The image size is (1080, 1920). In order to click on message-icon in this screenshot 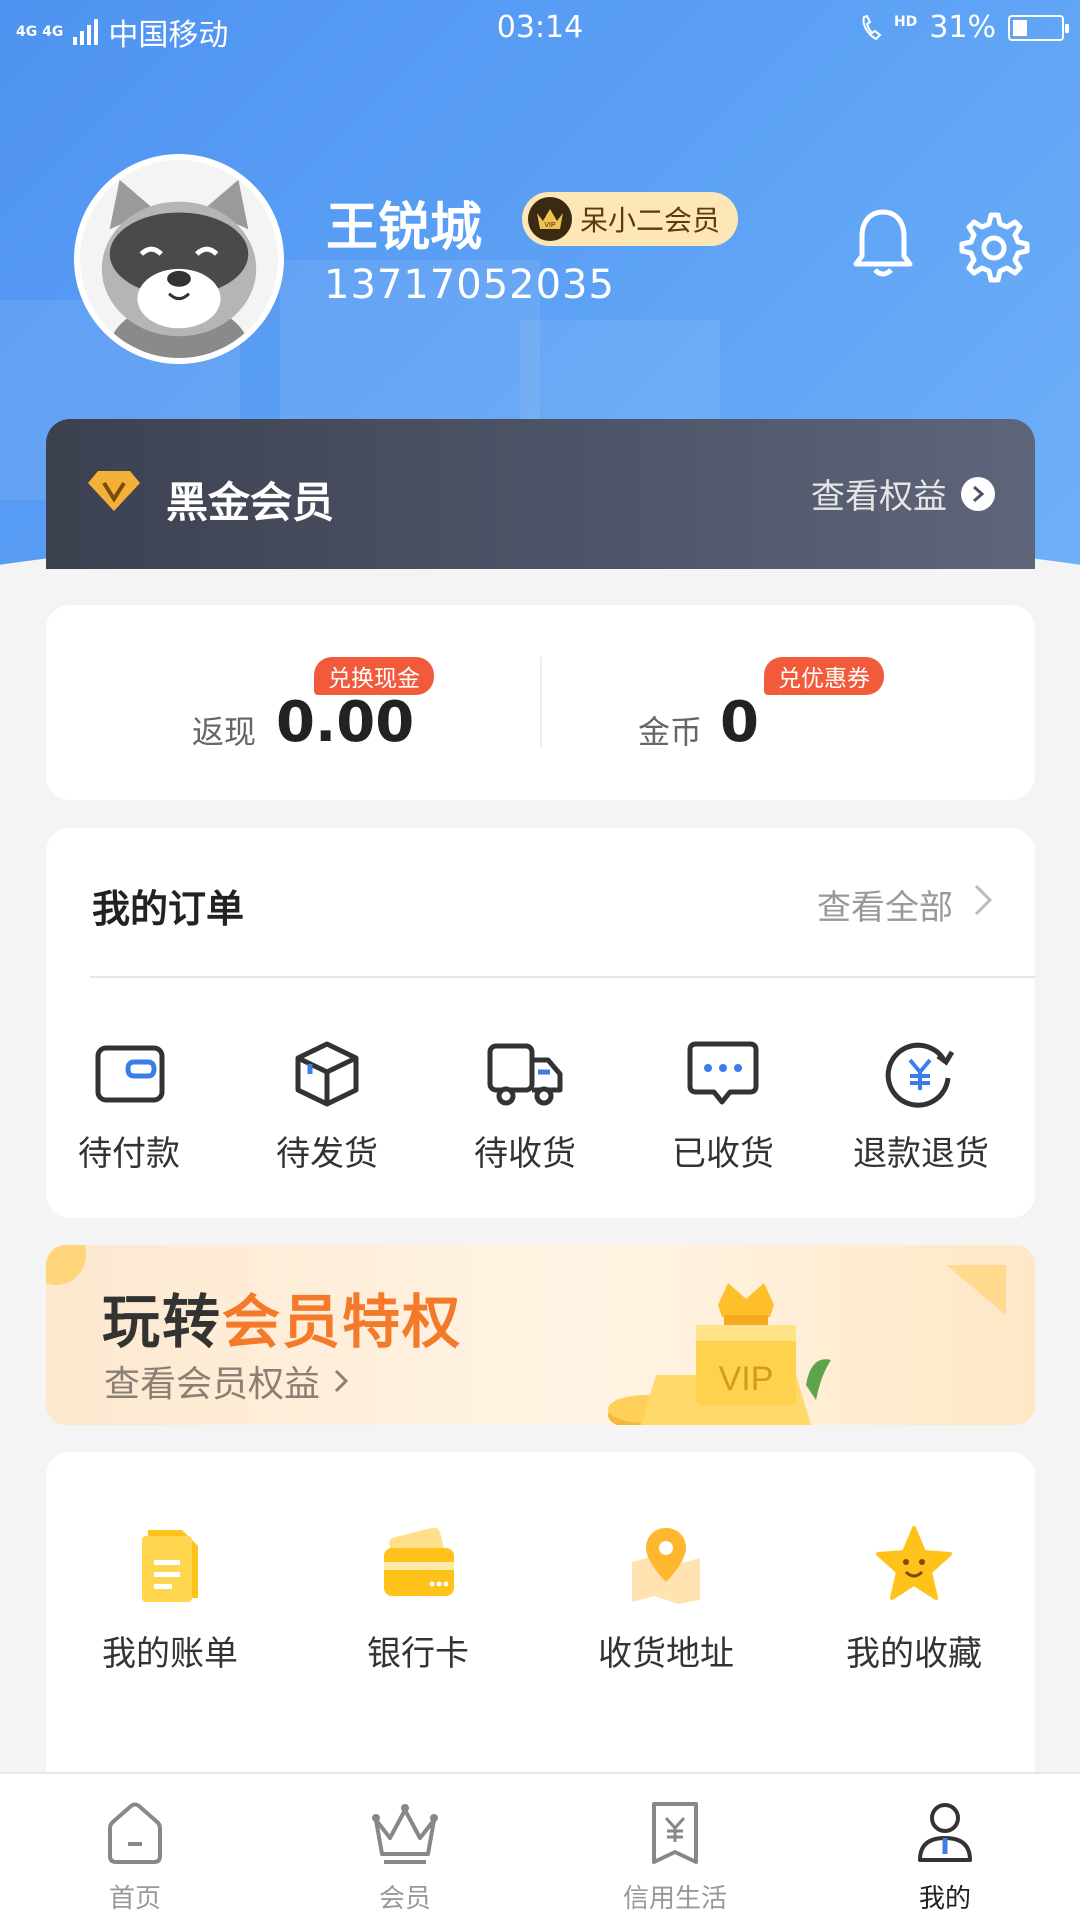, I will do `click(723, 1074)`.